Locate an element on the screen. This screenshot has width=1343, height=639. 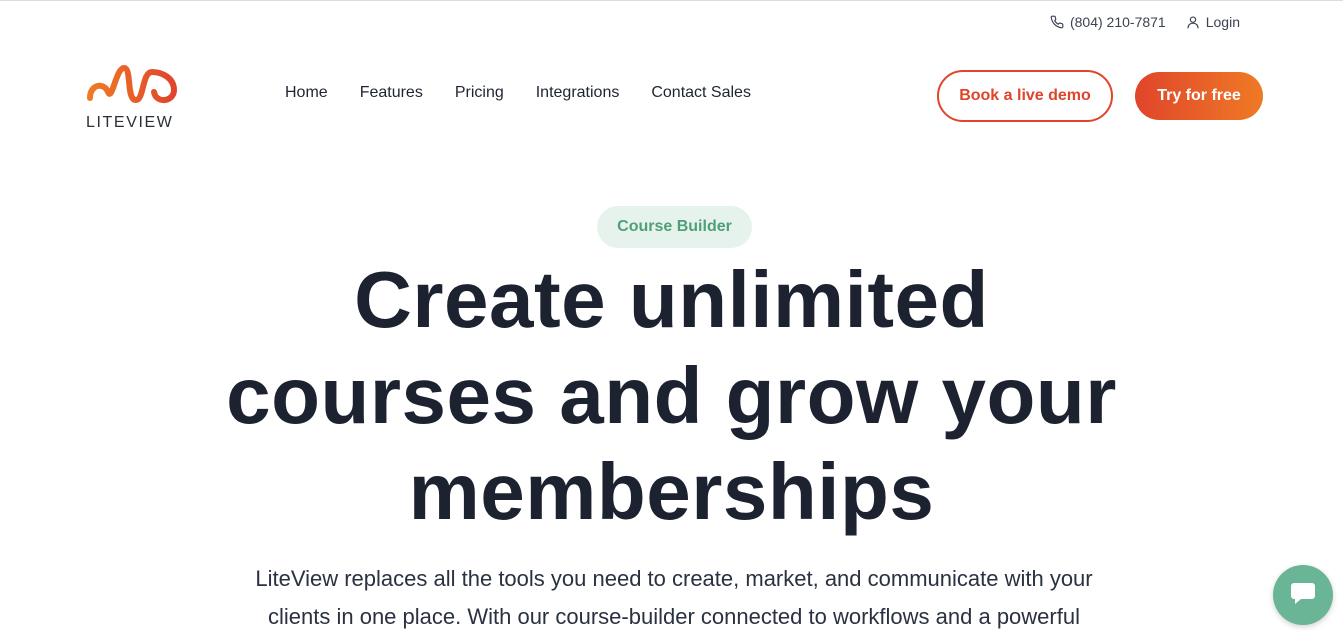
try-free-button: Try for free is located at coordinates (1199, 96).